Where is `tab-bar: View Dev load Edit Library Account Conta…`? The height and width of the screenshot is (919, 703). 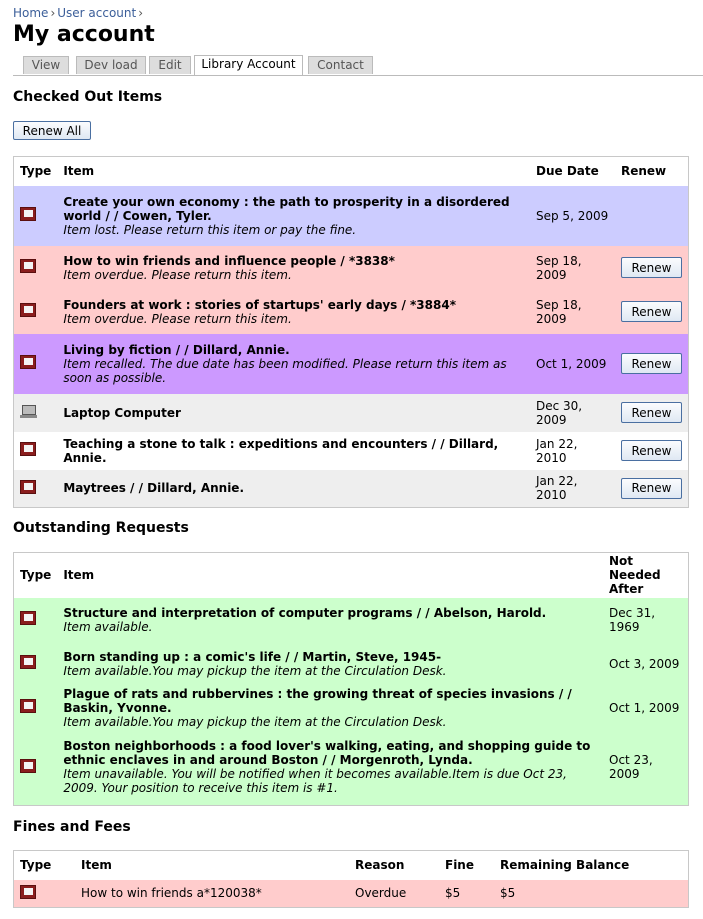 tab-bar: View Dev load Edit Library Account Conta… is located at coordinates (358, 65).